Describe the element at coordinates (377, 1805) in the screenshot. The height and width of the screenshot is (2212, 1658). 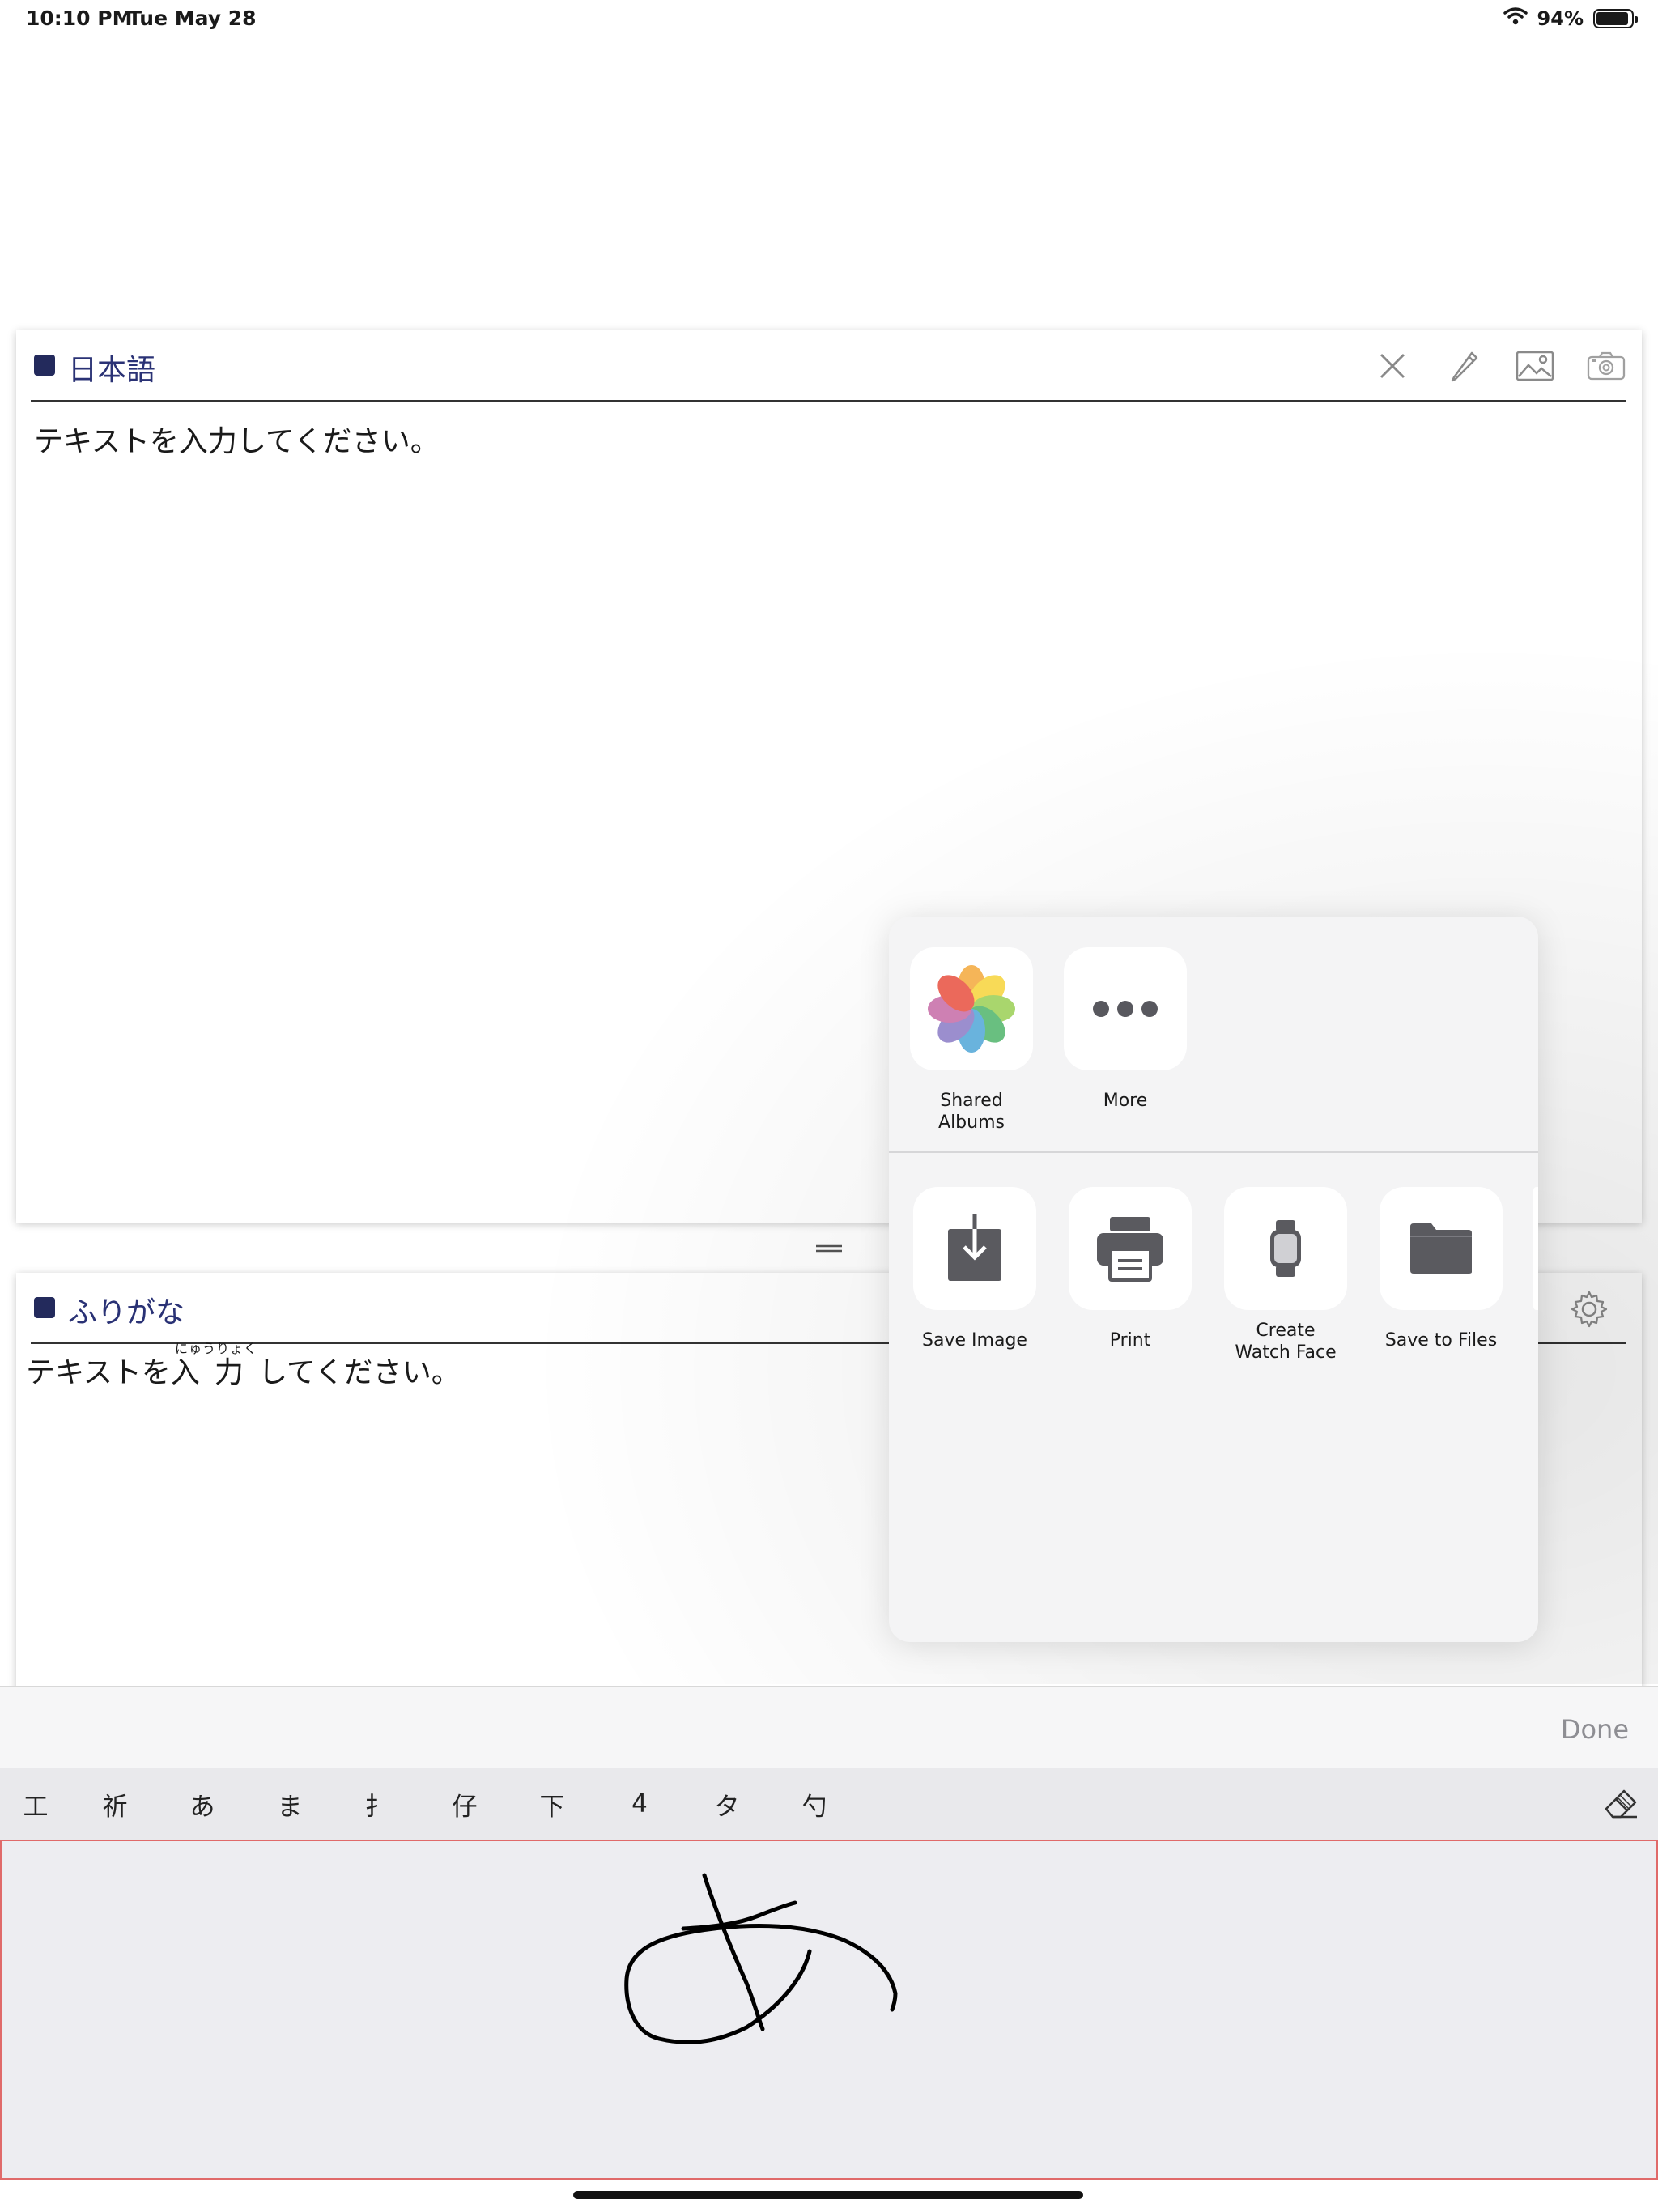
I see `candidate-item: 扌` at that location.